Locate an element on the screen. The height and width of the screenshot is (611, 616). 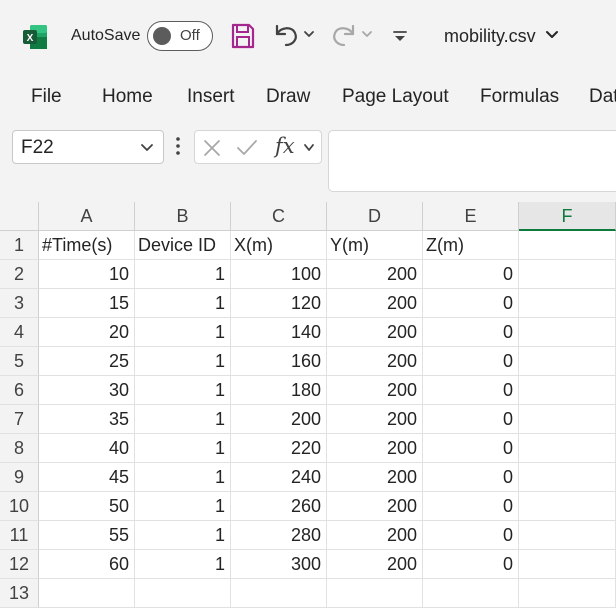
cancel-icon is located at coordinates (212, 148).